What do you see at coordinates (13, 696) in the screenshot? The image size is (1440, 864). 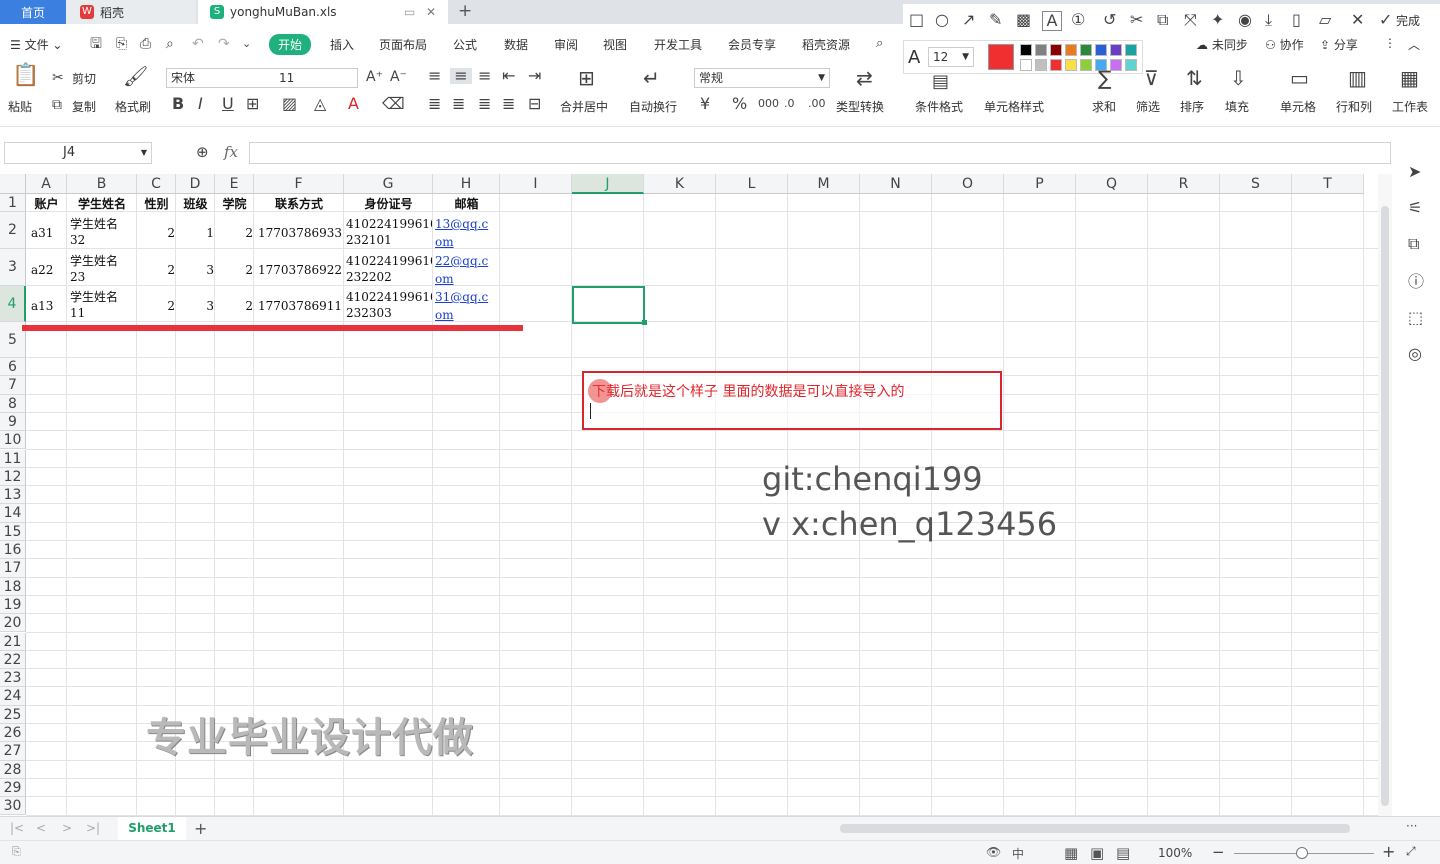 I see `row-header-24: 24` at bounding box center [13, 696].